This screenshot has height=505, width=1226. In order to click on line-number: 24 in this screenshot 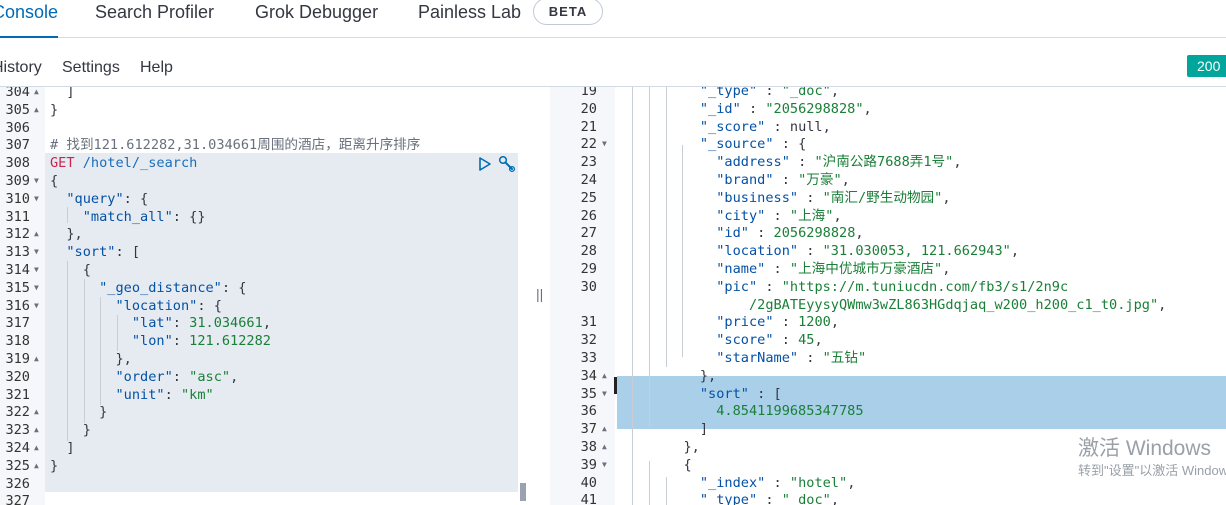, I will do `click(588, 180)`.